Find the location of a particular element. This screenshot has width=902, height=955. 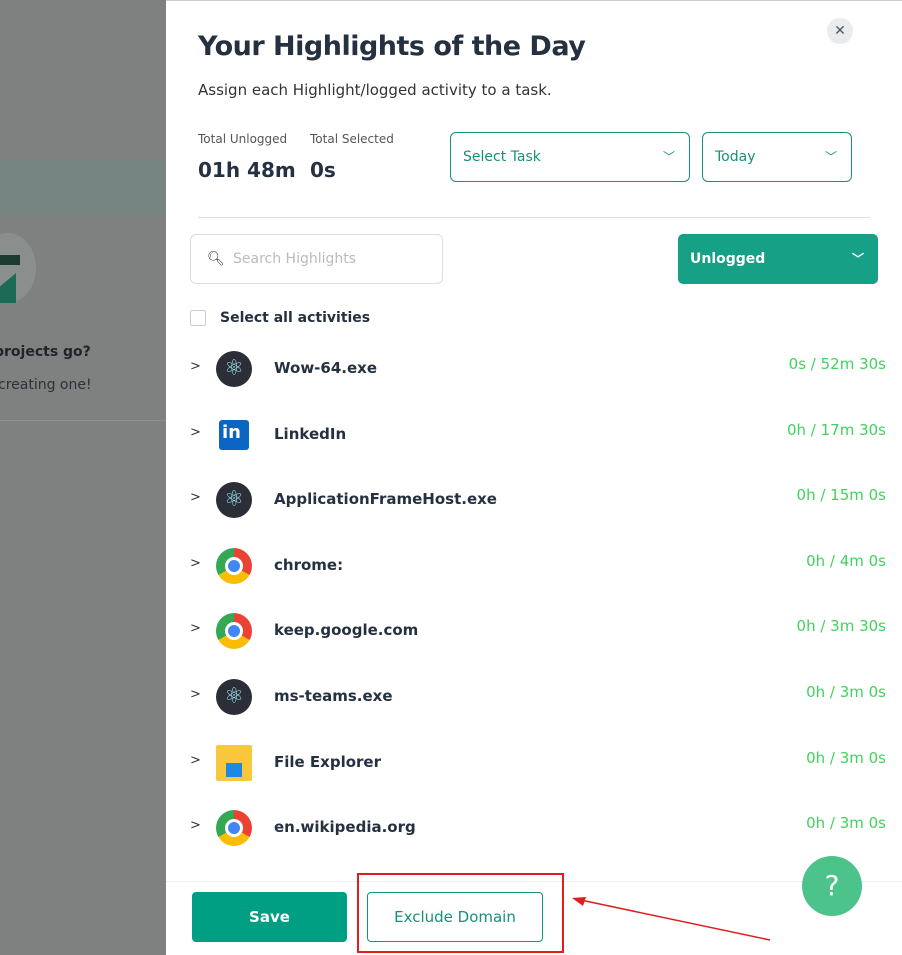

stat-total-unlogged: Total Unlogged 01h 48m is located at coordinates (247, 157).